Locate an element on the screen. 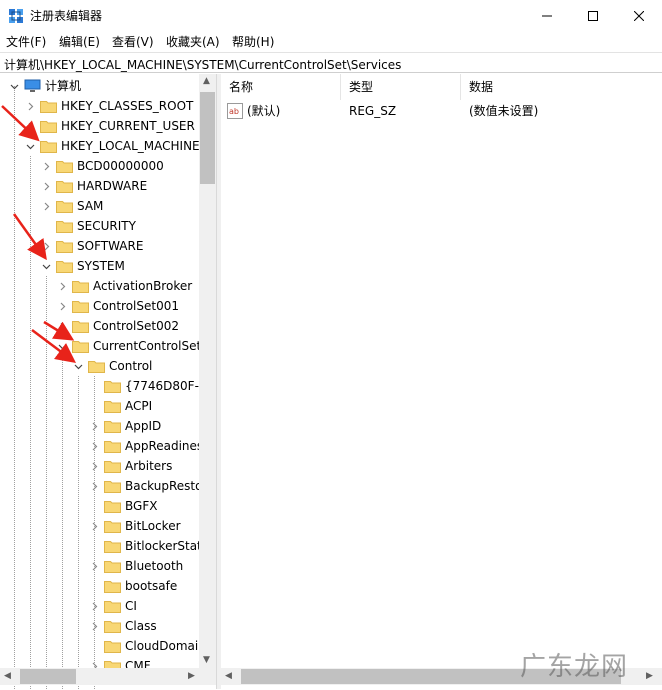 This screenshot has width=662, height=690. watermark-text: 广东龙网 is located at coordinates (574, 667).